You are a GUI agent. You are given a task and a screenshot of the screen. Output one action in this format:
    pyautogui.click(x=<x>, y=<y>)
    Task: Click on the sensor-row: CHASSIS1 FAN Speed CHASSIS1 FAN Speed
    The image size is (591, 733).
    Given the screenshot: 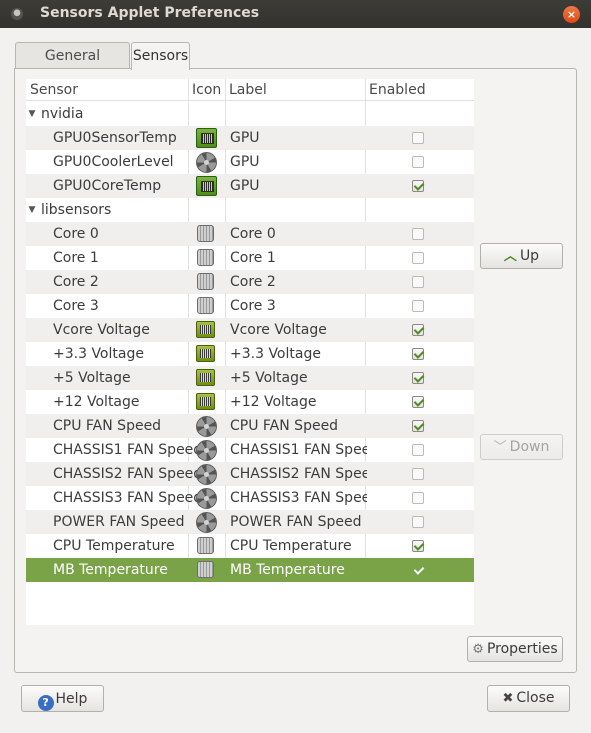 What is the action you would take?
    pyautogui.click(x=250, y=450)
    